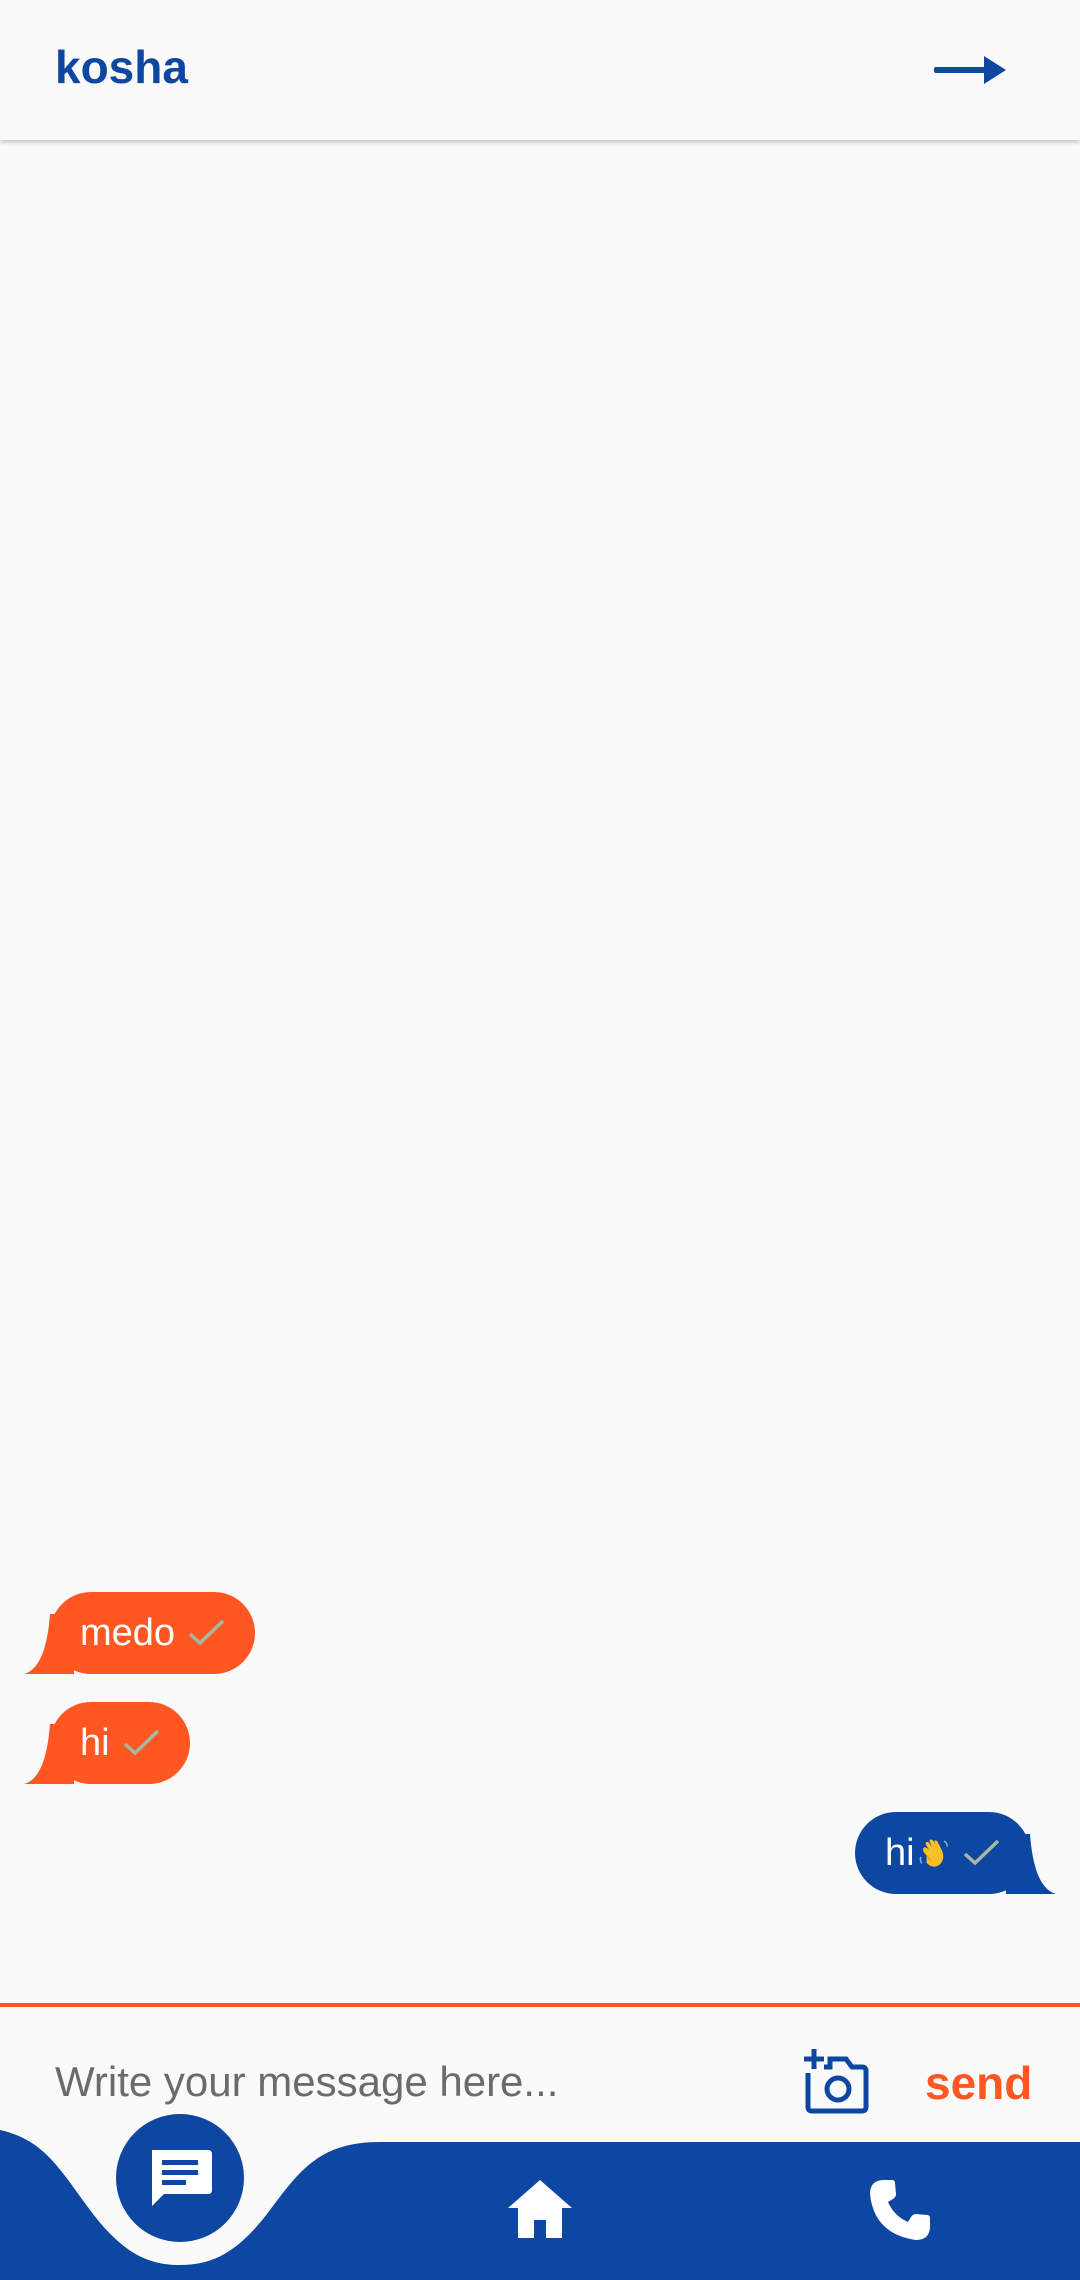 Image resolution: width=1080 pixels, height=2280 pixels. I want to click on nav-home-button, so click(540, 2210).